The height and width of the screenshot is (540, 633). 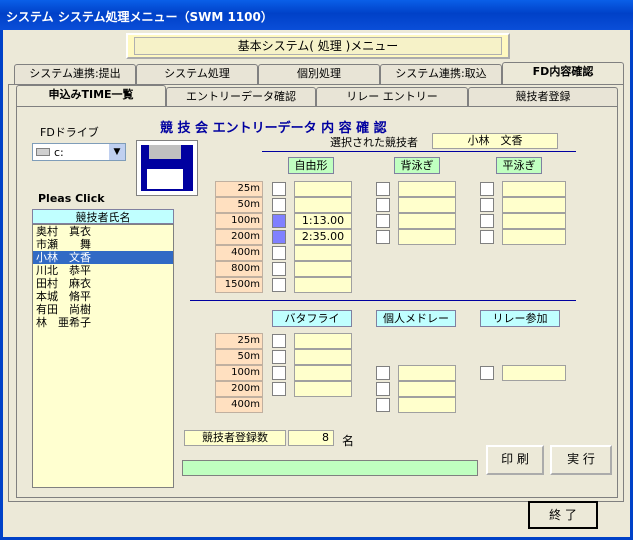 What do you see at coordinates (487, 373) in the screenshot?
I see `relay-checkbox` at bounding box center [487, 373].